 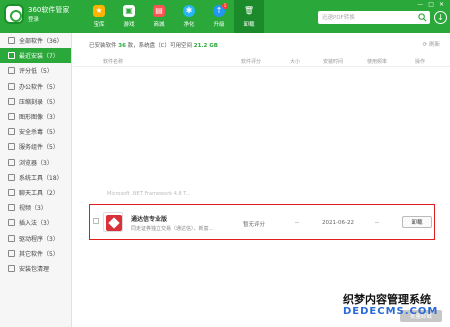 What do you see at coordinates (103, 46) in the screenshot?
I see `summary-prefix: 已安装软件` at bounding box center [103, 46].